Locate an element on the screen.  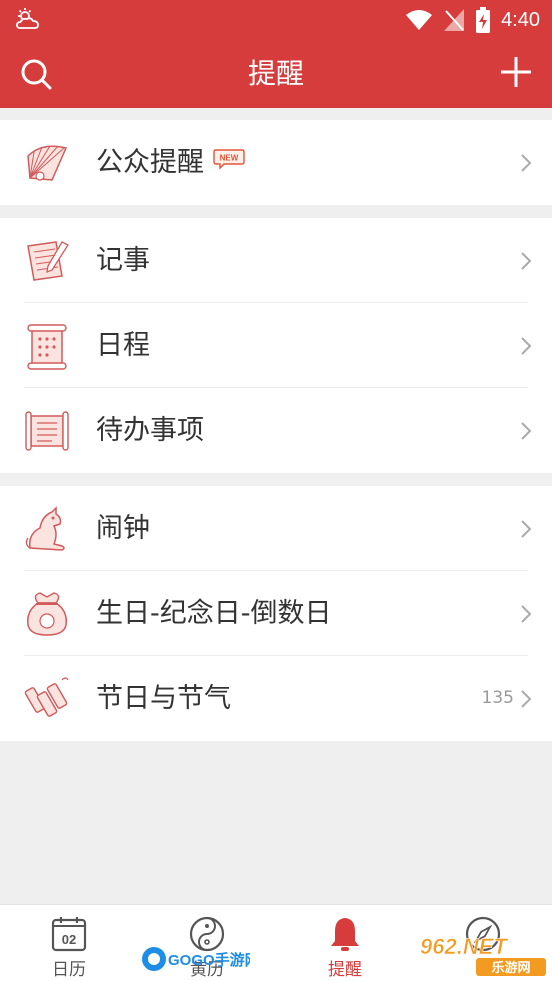
battery-charging-icon is located at coordinates (483, 20).